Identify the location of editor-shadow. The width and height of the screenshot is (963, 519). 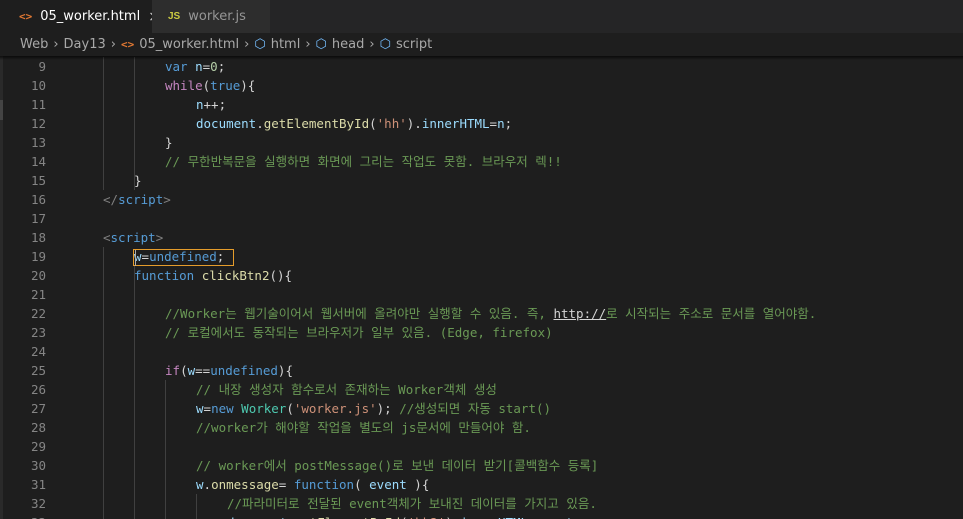
(481, 58).